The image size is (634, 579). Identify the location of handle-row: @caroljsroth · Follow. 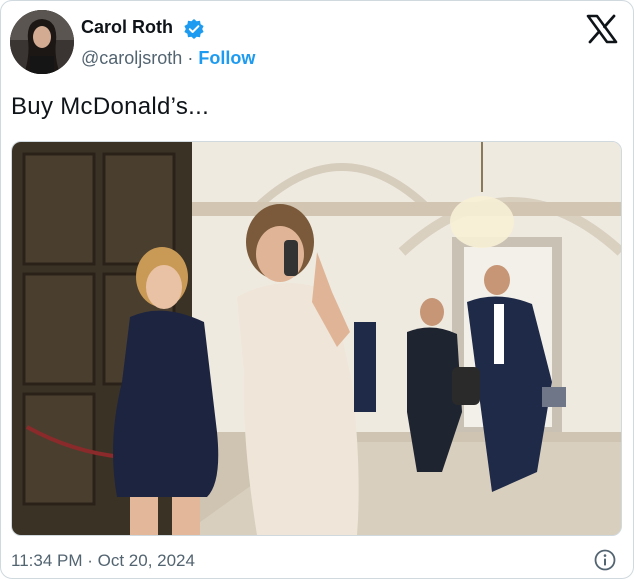
(168, 58).